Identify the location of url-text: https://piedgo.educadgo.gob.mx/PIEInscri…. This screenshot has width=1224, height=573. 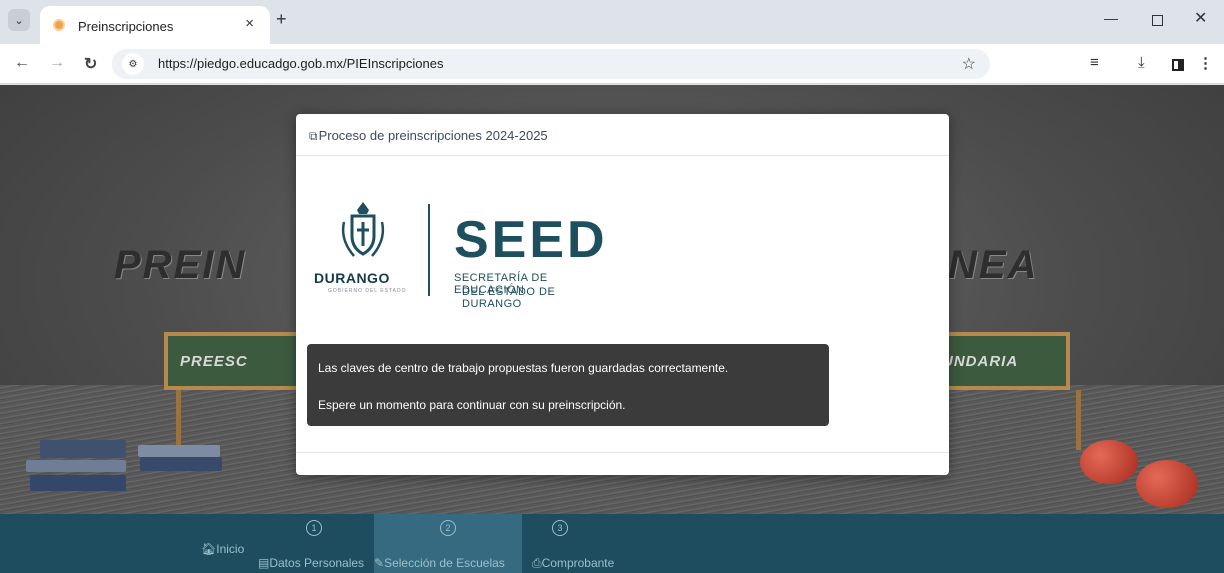
(300, 63).